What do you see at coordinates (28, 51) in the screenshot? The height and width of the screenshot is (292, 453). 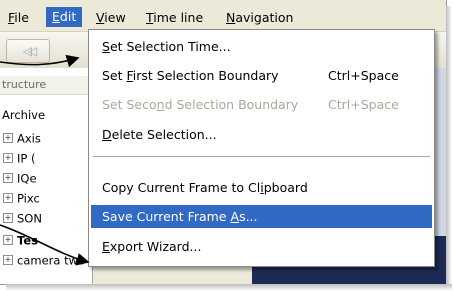 I see `double-chevron-left-icon: ◁◁` at bounding box center [28, 51].